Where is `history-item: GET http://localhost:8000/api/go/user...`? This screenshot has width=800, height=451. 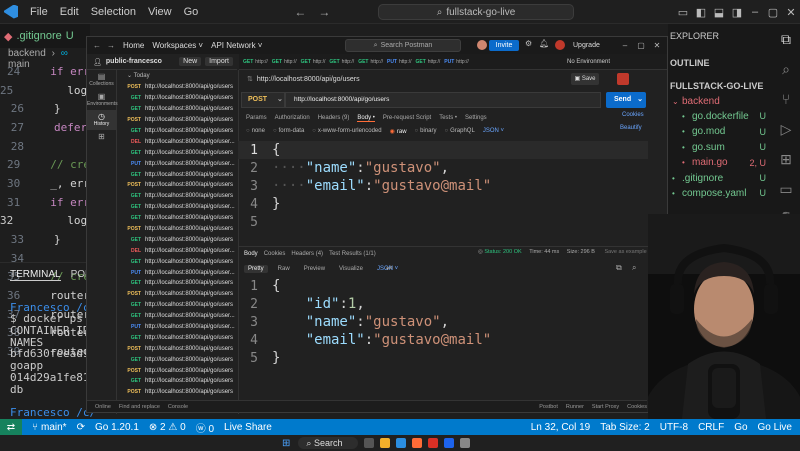 history-item: GET http://localhost:8000/api/go/user... is located at coordinates (177, 207).